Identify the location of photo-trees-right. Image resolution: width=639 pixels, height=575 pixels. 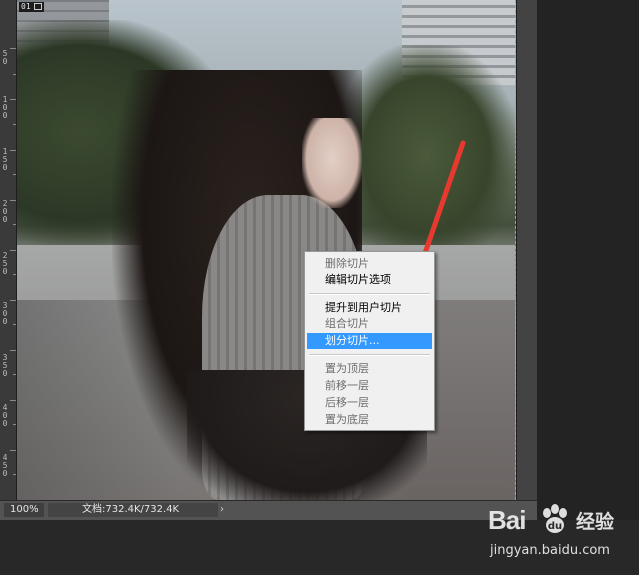
(426, 145).